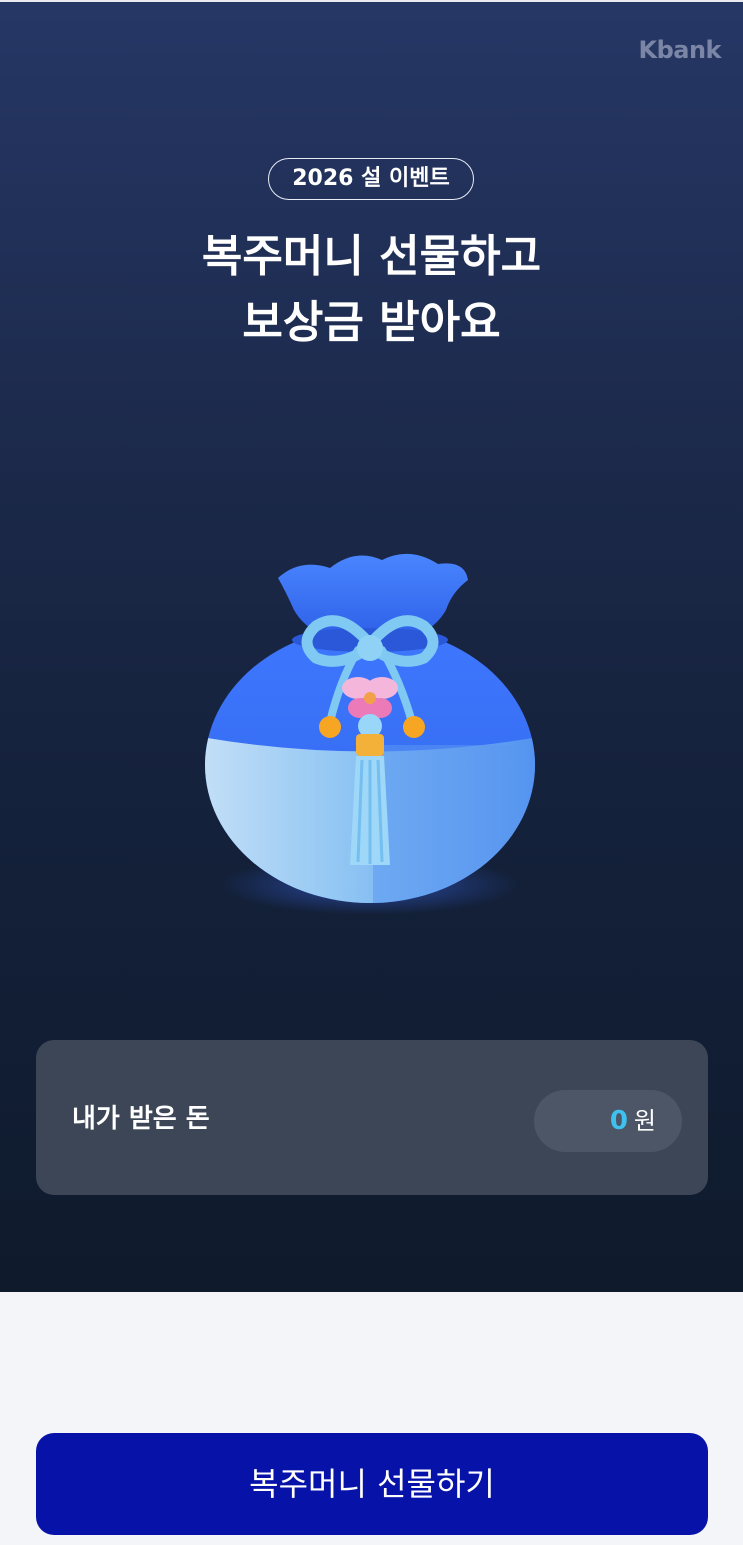  What do you see at coordinates (371, 256) in the screenshot?
I see `title-line-1: 복주머니 선물하고` at bounding box center [371, 256].